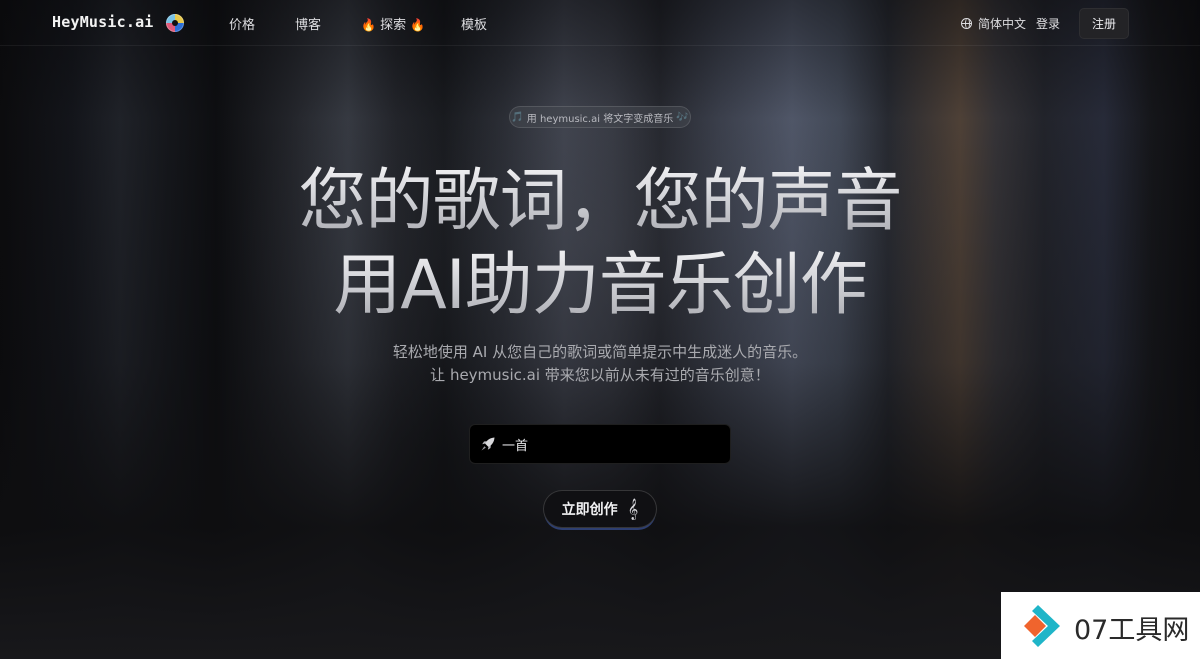  Describe the element at coordinates (1002, 24) in the screenshot. I see `language-label: 简体中文` at that location.